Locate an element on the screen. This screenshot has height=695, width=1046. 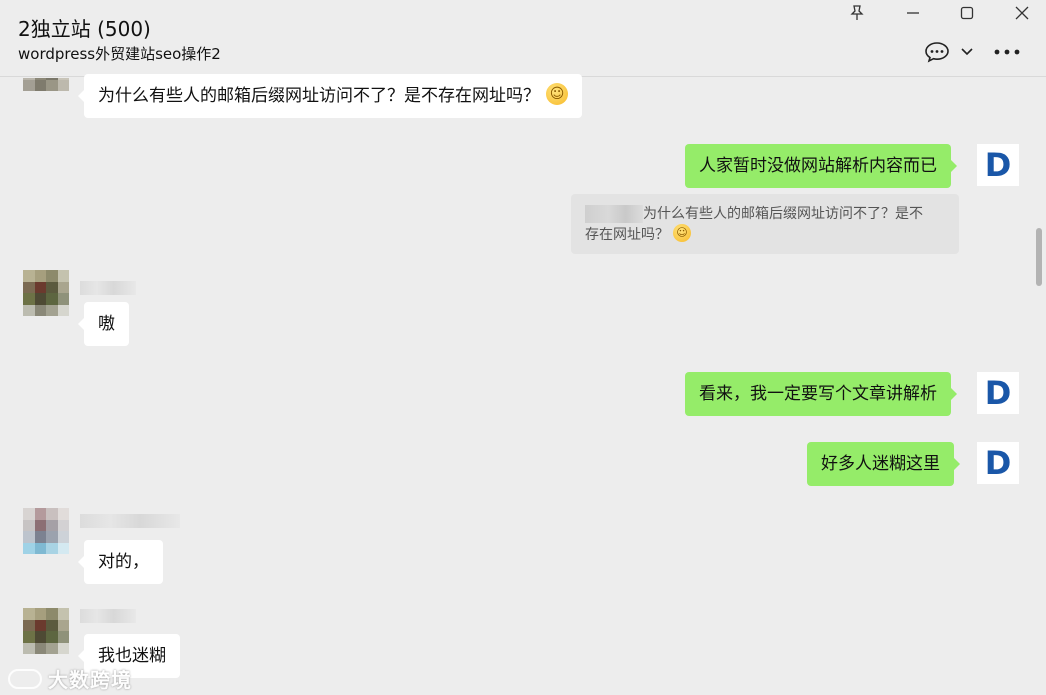
message-bubble-outgoing: 人家暂时没做网站解析内容而已 is located at coordinates (821, 166).